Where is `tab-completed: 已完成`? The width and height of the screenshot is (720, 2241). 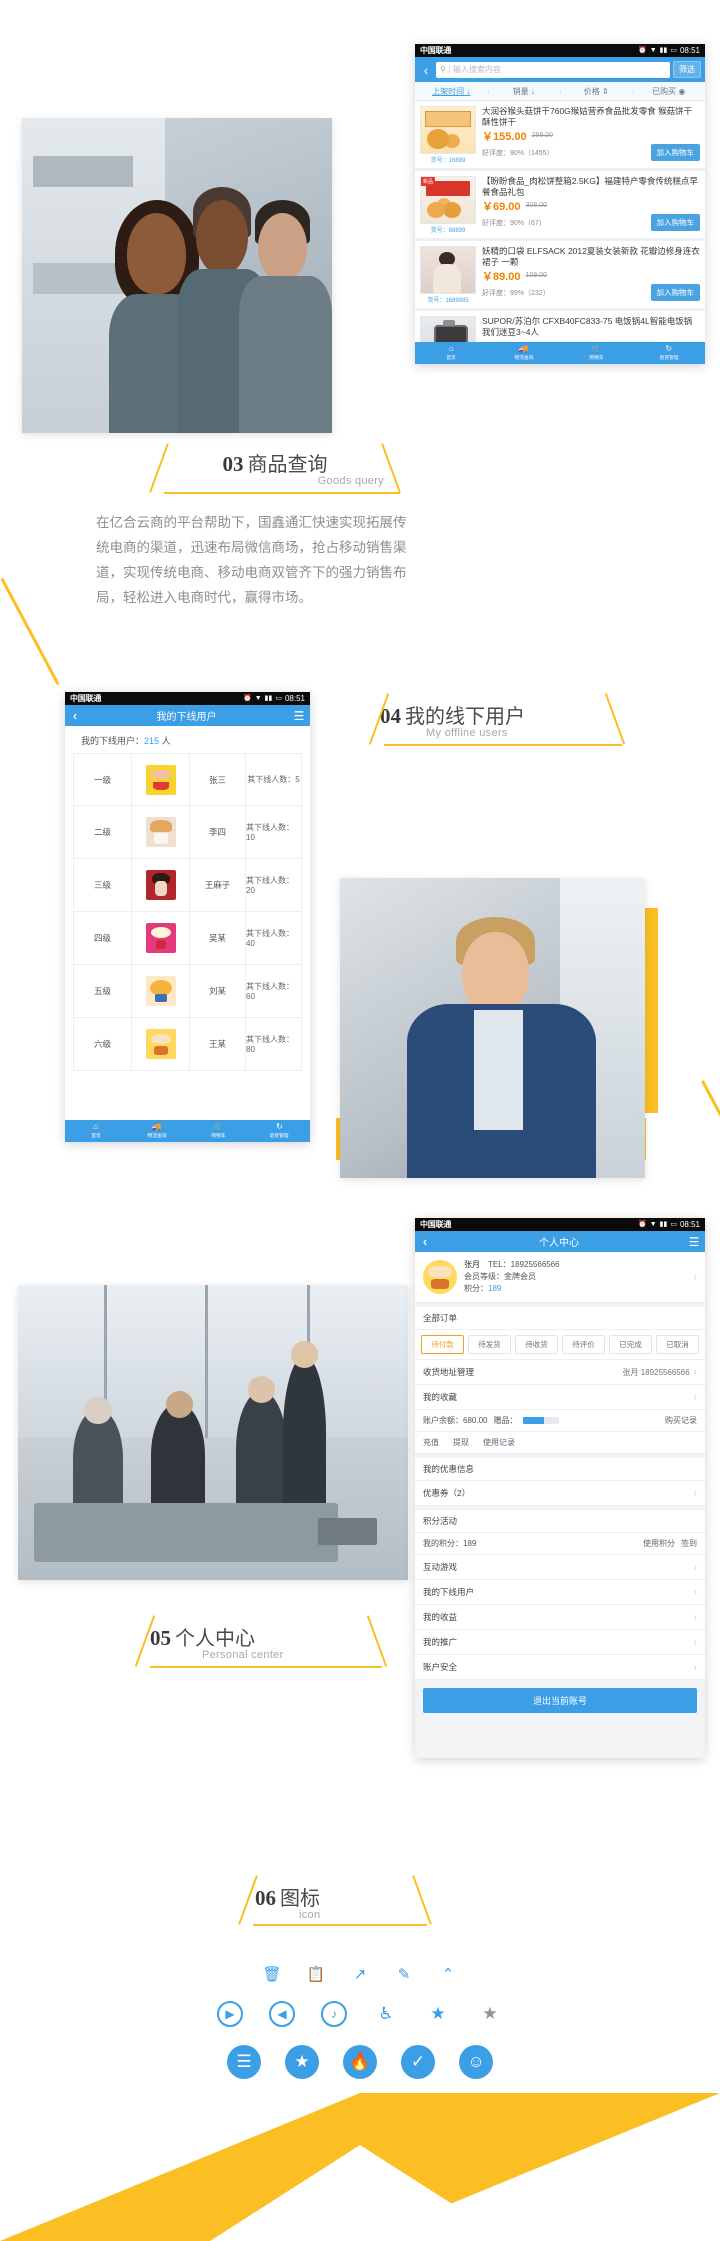
tab-completed: 已完成 is located at coordinates (630, 1344).